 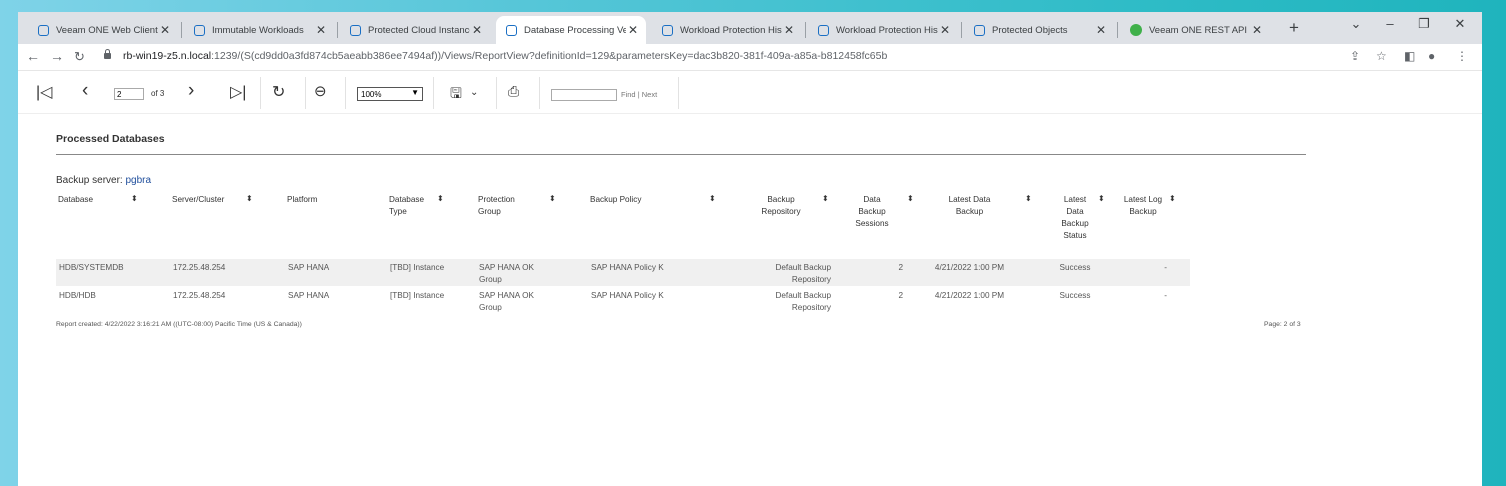 I want to click on browser-tab: Veeam ONE Web Client ✕, so click(x=103, y=30).